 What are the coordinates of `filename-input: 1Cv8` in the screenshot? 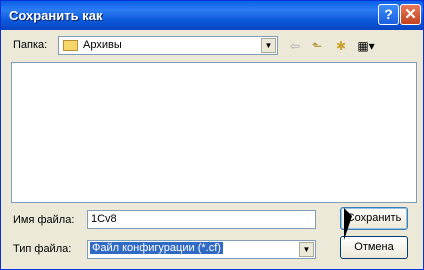 It's located at (201, 219).